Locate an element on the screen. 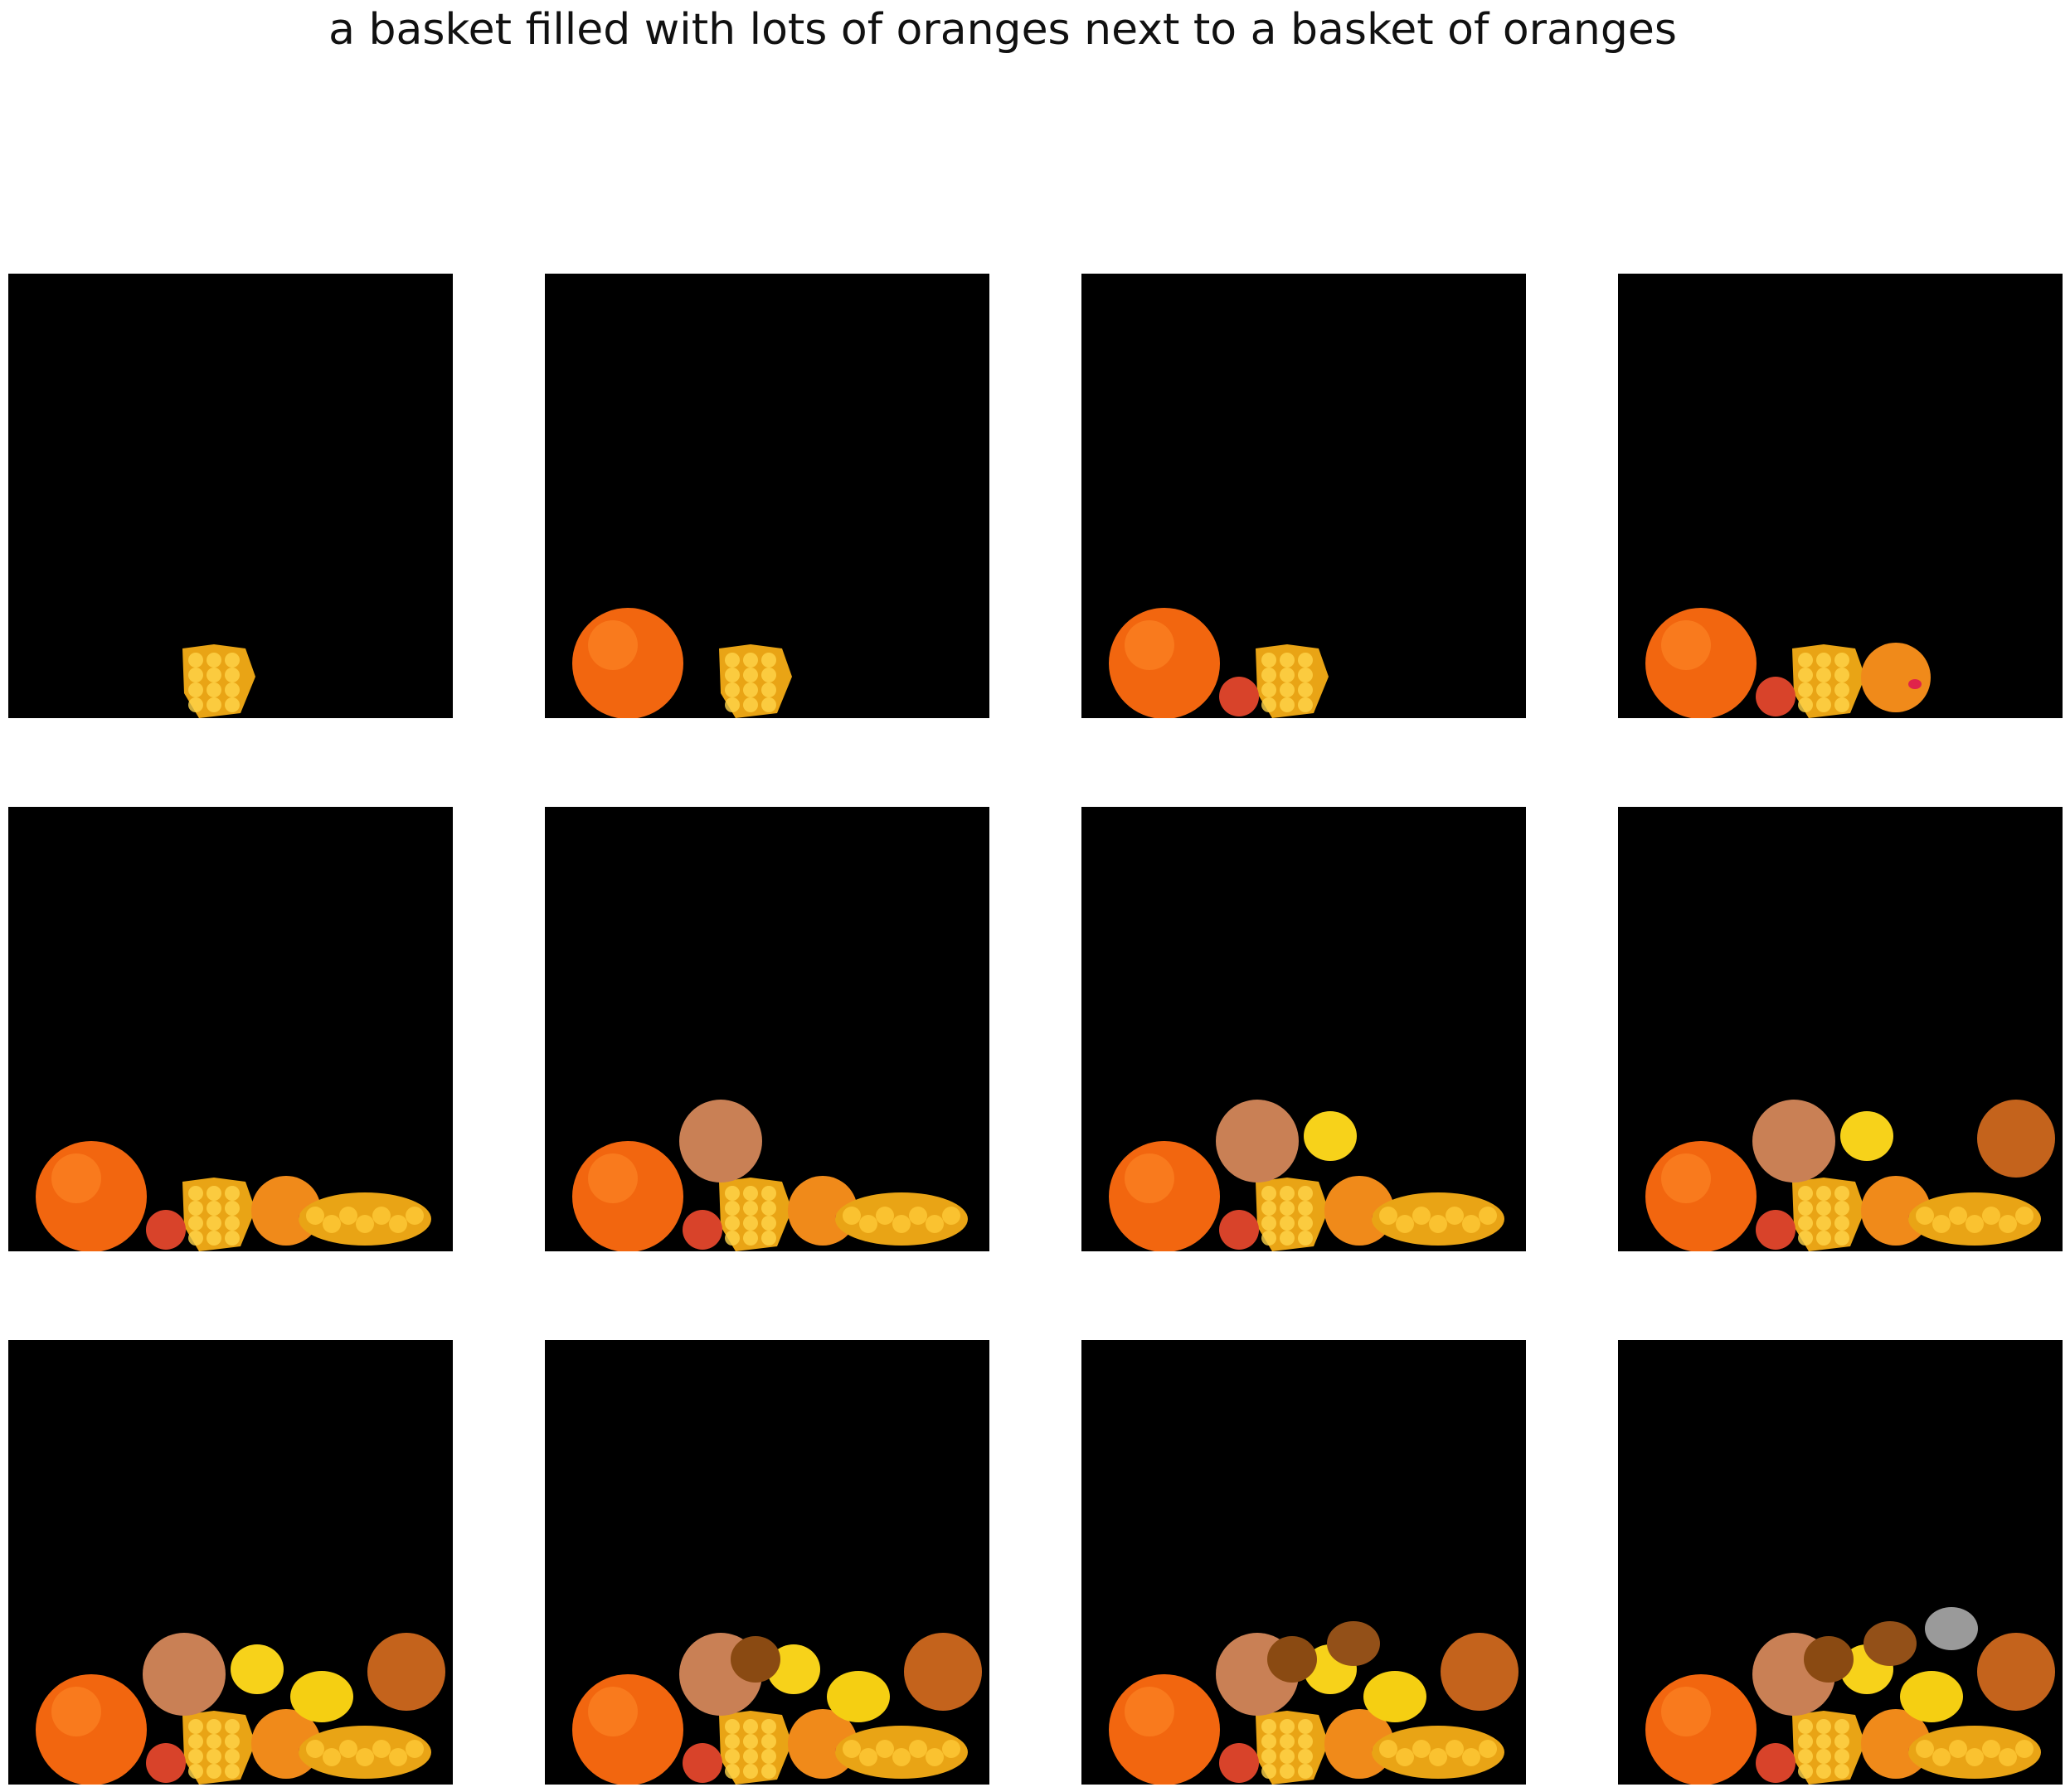 This screenshot has width=2070, height=1792. gray-fruit-object is located at coordinates (1951, 1629).